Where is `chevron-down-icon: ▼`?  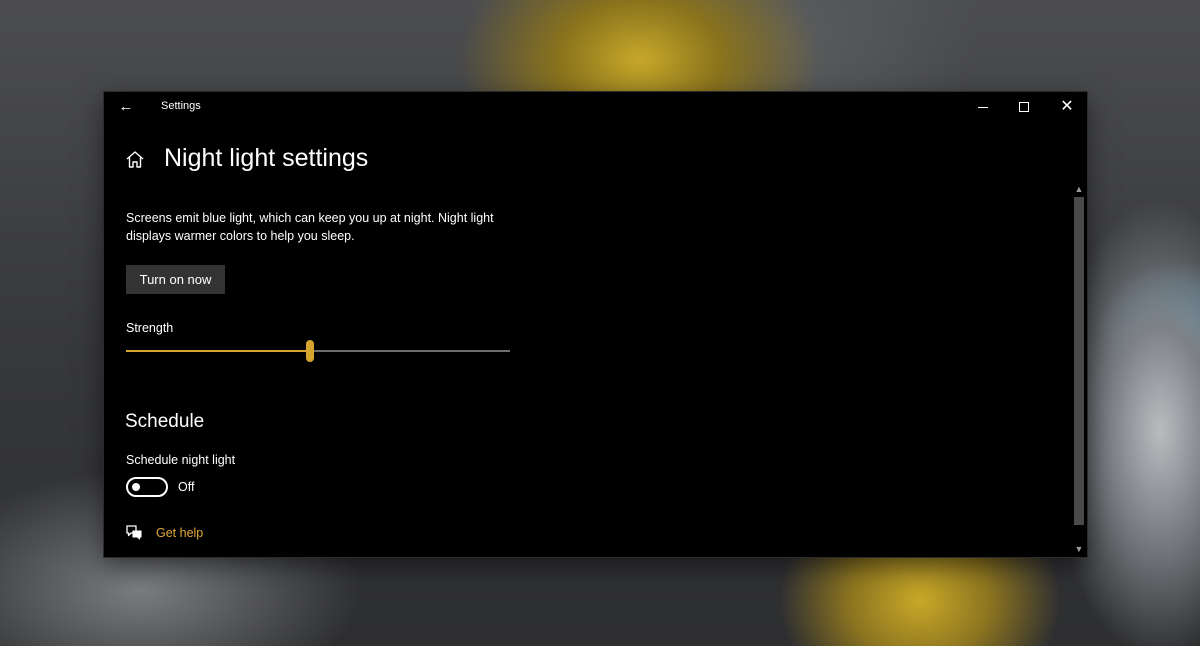
chevron-down-icon: ▼ is located at coordinates (1079, 549).